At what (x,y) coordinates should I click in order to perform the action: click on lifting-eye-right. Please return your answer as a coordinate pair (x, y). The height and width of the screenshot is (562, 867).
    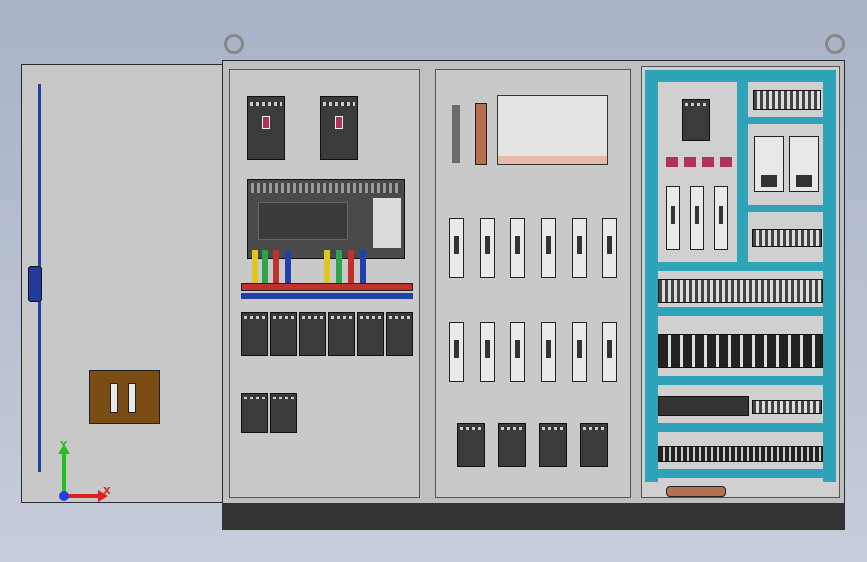
    Looking at the image, I should click on (835, 44).